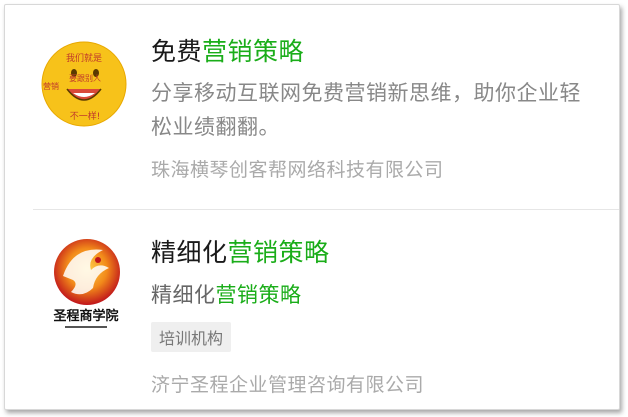 The image size is (628, 417). What do you see at coordinates (84, 84) in the screenshot?
I see `smiley-face-logo-icon: 我们就是 要跟别人 营销 不一样!` at bounding box center [84, 84].